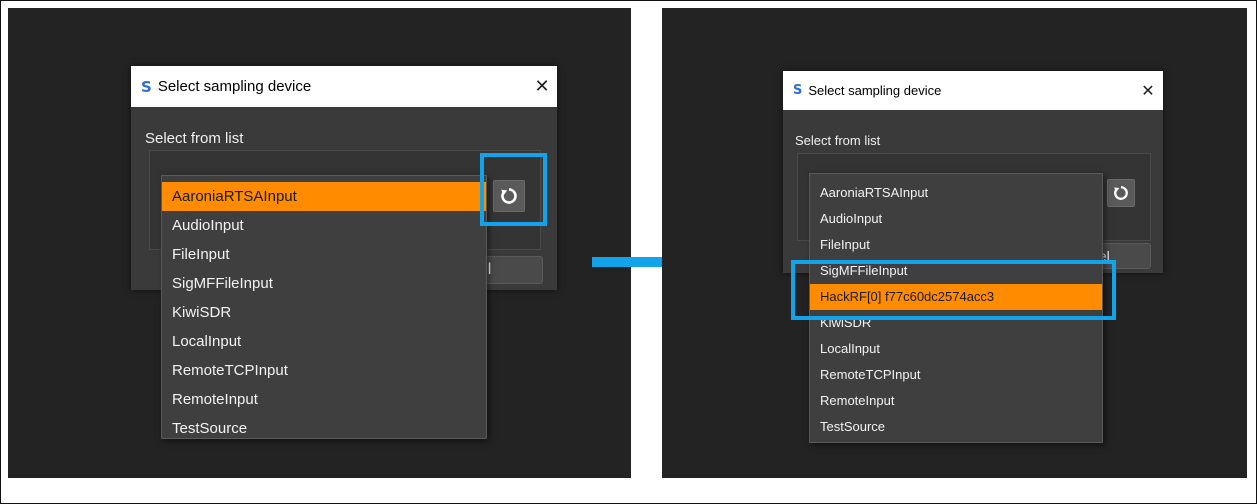 The width and height of the screenshot is (1257, 504). I want to click on device-option: HackRF[0] f77c60dc2574acc3, so click(956, 297).